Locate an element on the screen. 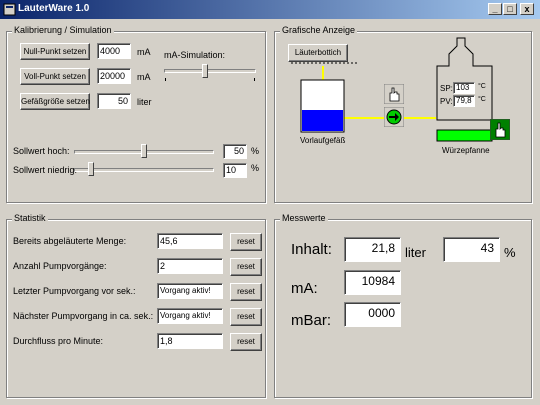 The height and width of the screenshot is (405, 540). voll-punkt-button: Voll-Punkt setzen is located at coordinates (55, 76).